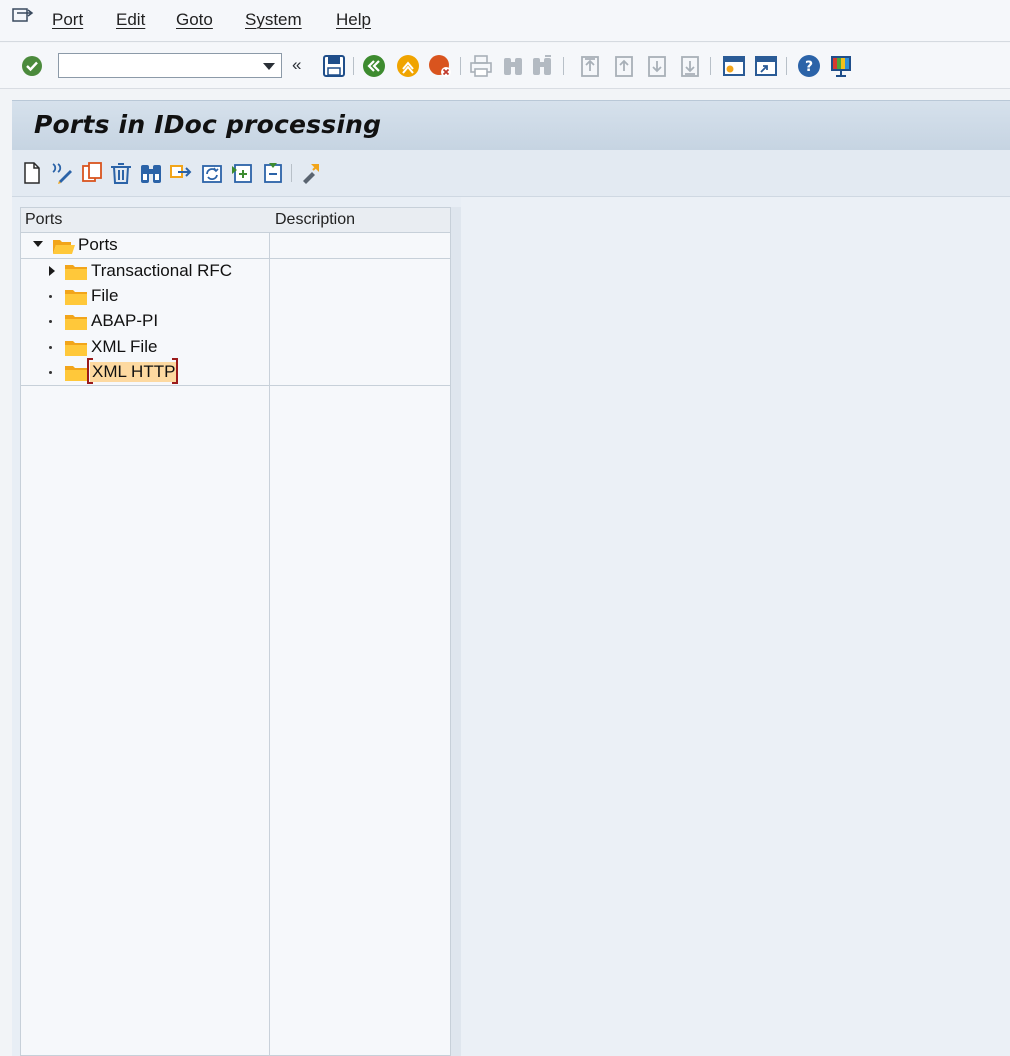 This screenshot has height=1056, width=1010. I want to click on menu-system: System, so click(273, 20).